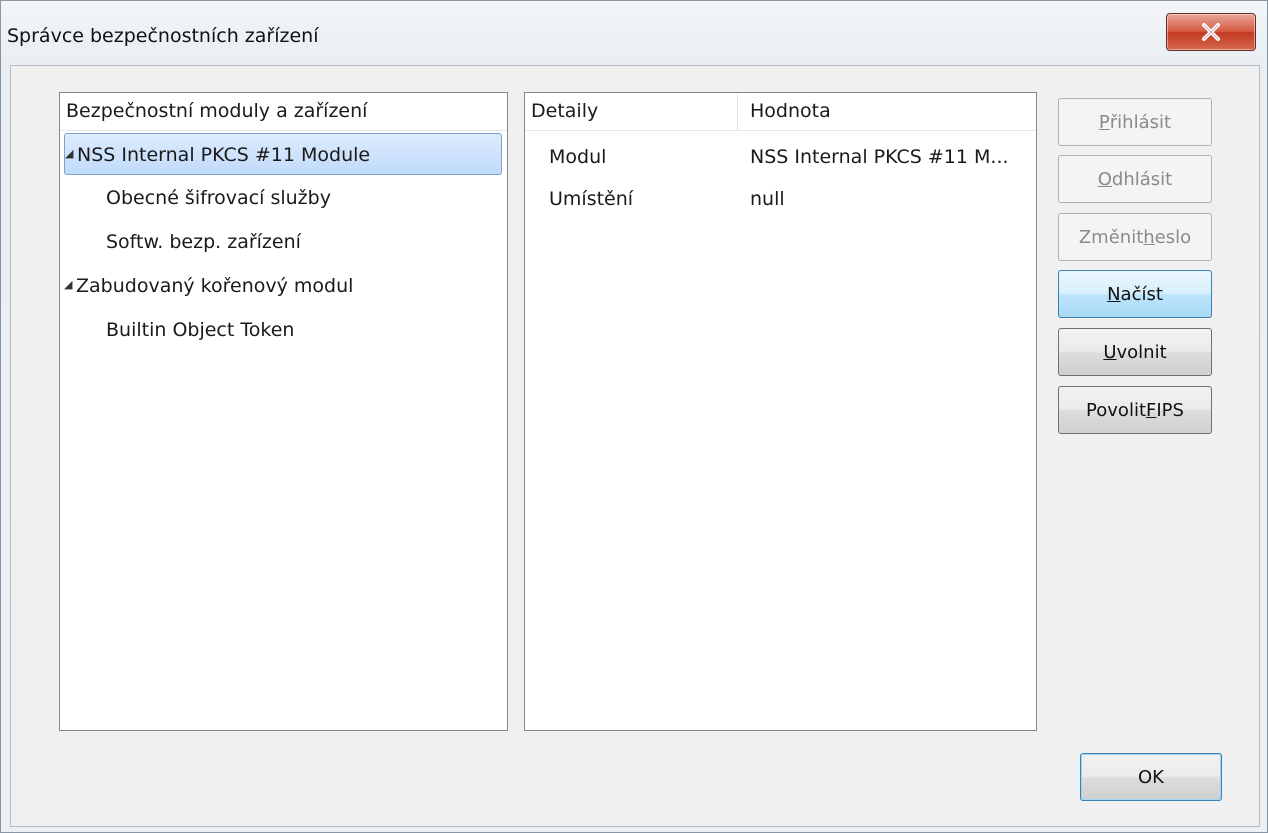 Image resolution: width=1268 pixels, height=833 pixels. Describe the element at coordinates (887, 112) in the screenshot. I see `column-header-value: Hodnota` at that location.